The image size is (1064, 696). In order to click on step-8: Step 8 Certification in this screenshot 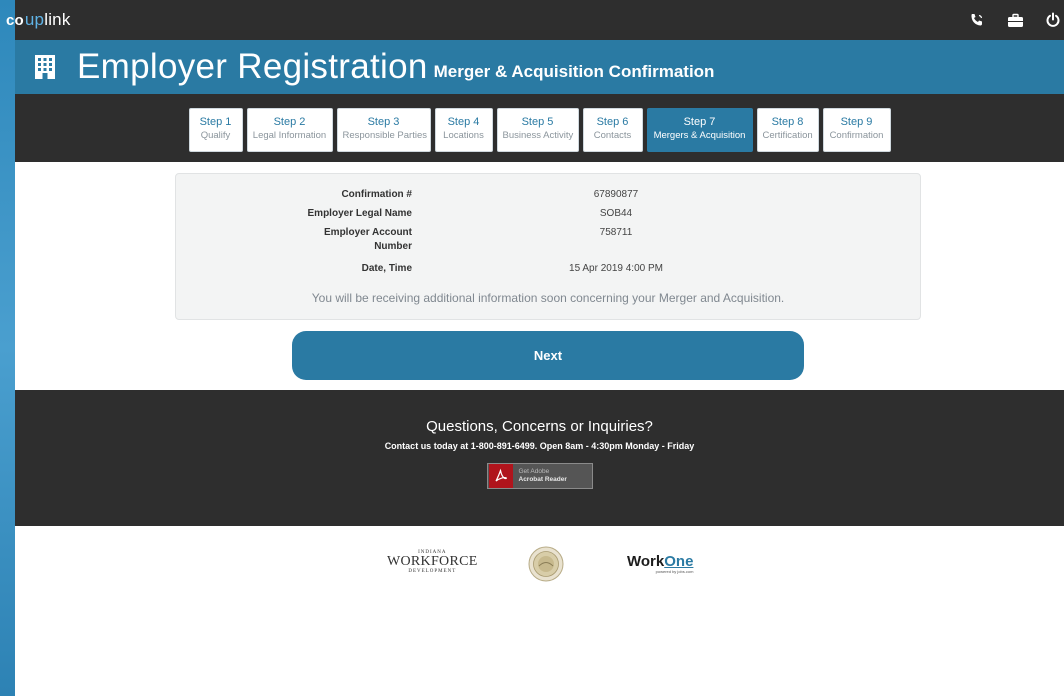, I will do `click(787, 130)`.